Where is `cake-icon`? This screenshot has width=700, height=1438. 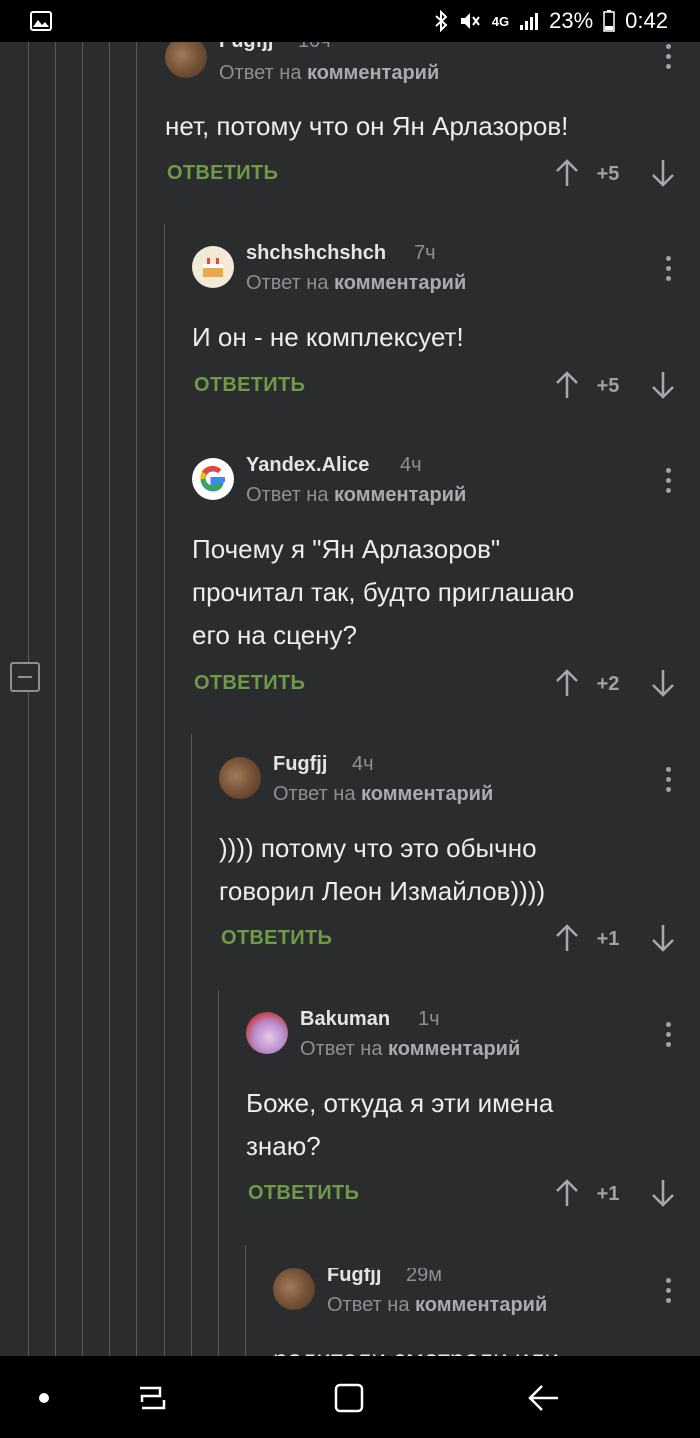
cake-icon is located at coordinates (213, 267).